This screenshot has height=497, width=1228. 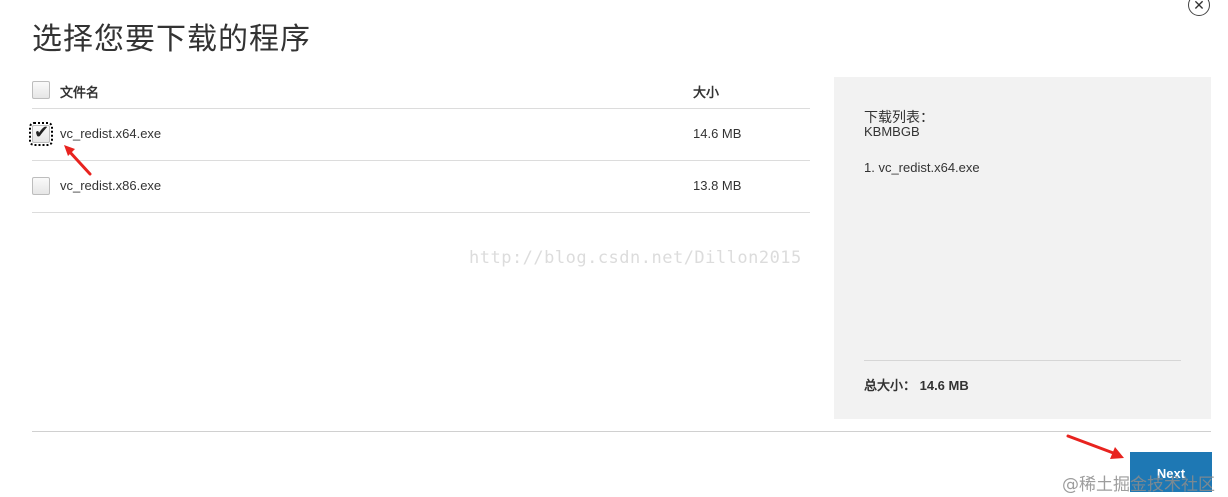 What do you see at coordinates (1138, 485) in the screenshot?
I see `corner-watermark: @稀土掘金技术社区` at bounding box center [1138, 485].